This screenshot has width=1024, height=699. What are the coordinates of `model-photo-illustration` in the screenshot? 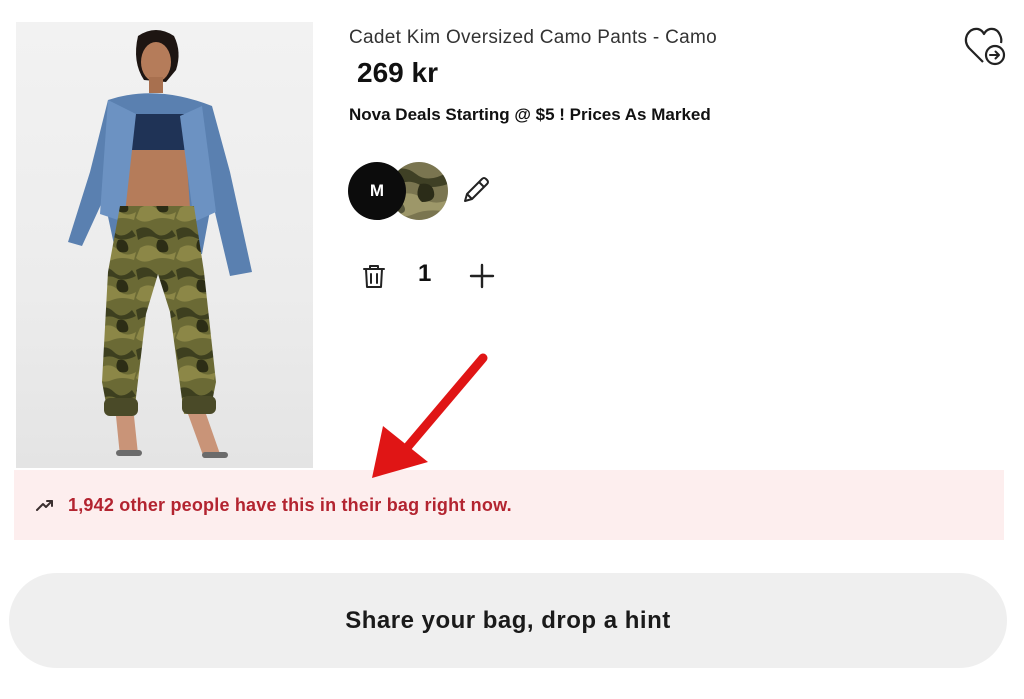 It's located at (160, 244).